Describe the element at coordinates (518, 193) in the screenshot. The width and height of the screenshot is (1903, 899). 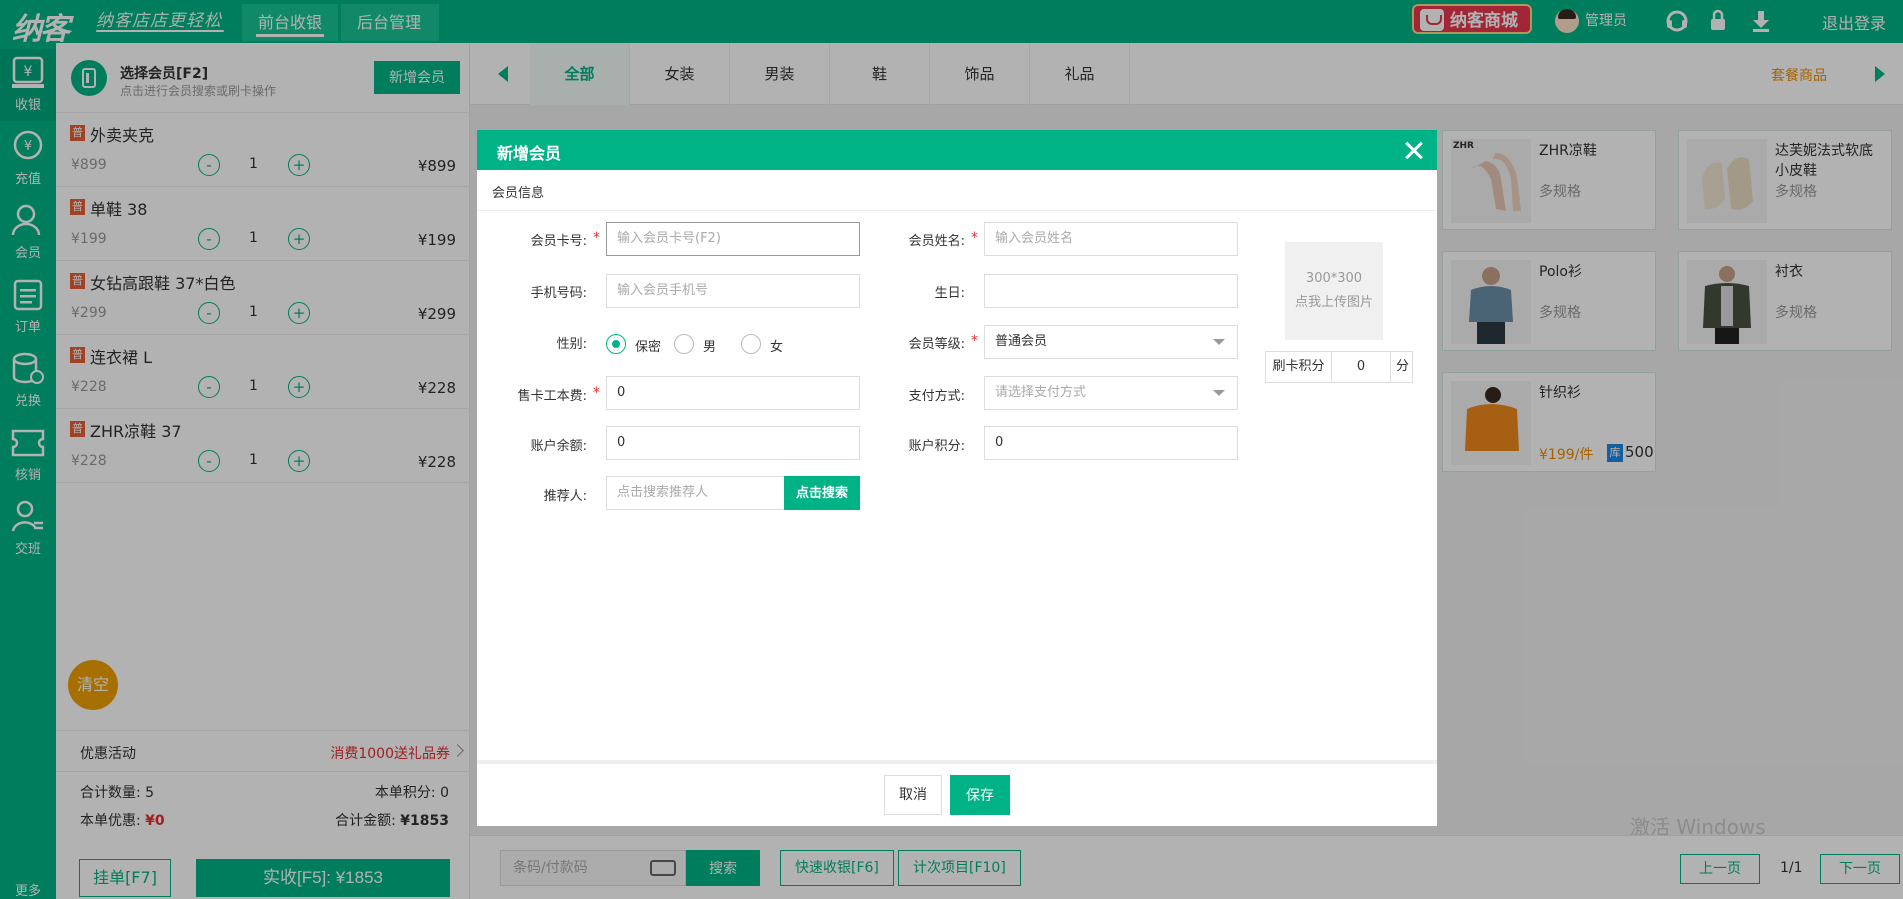
I see `section-title: 会员信息` at that location.